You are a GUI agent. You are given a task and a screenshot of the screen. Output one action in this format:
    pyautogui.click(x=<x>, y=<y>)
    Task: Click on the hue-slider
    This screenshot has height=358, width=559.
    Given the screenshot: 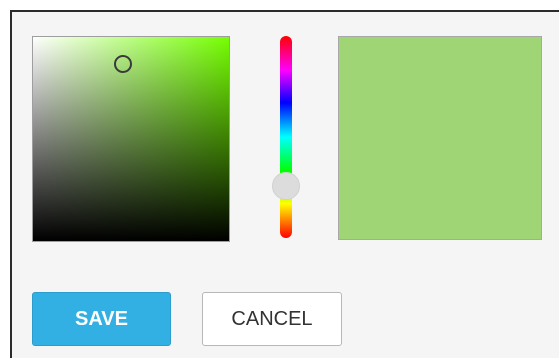 What is the action you would take?
    pyautogui.click(x=286, y=137)
    